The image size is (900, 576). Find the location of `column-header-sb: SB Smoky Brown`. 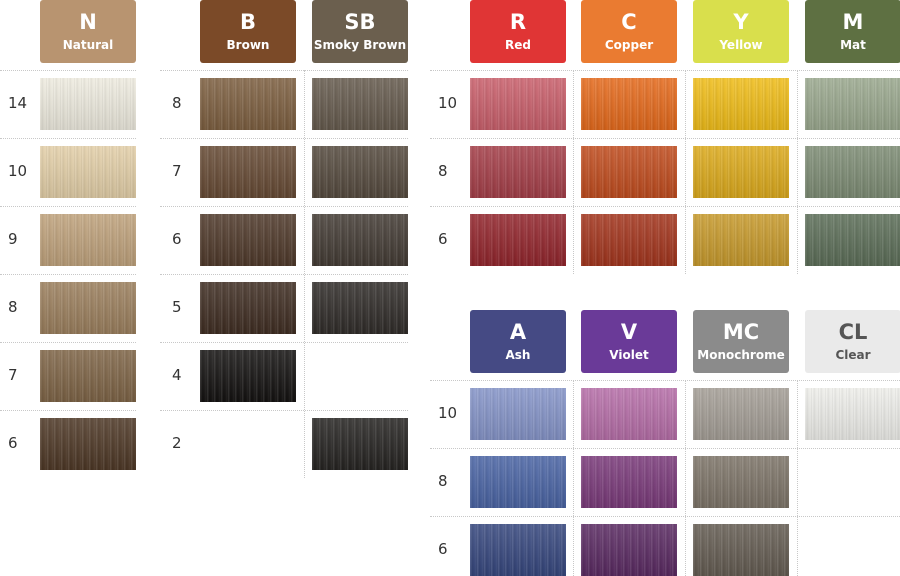

column-header-sb: SB Smoky Brown is located at coordinates (360, 31).